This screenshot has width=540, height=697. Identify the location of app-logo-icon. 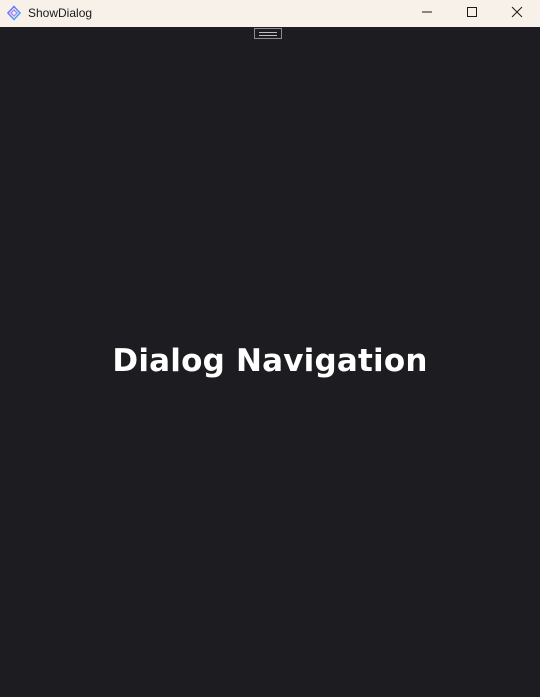
(14, 13).